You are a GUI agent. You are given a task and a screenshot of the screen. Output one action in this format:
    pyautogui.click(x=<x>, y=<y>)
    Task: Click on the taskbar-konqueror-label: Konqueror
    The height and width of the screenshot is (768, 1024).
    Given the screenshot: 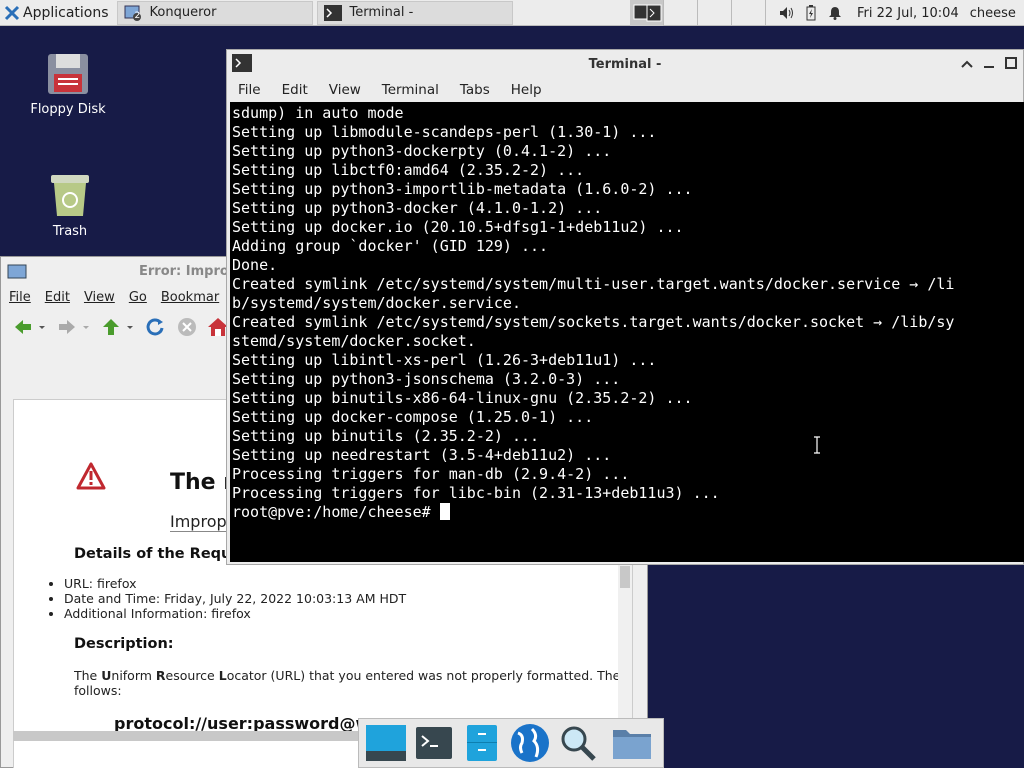 What is the action you would take?
    pyautogui.click(x=183, y=12)
    